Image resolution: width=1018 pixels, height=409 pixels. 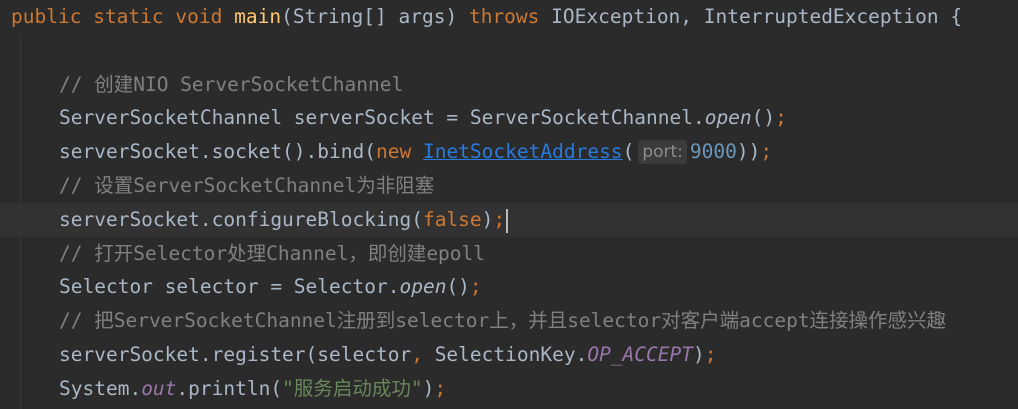 What do you see at coordinates (272, 253) in the screenshot?
I see `comment: // 打开Selector处理Channel，即创建epoll` at bounding box center [272, 253].